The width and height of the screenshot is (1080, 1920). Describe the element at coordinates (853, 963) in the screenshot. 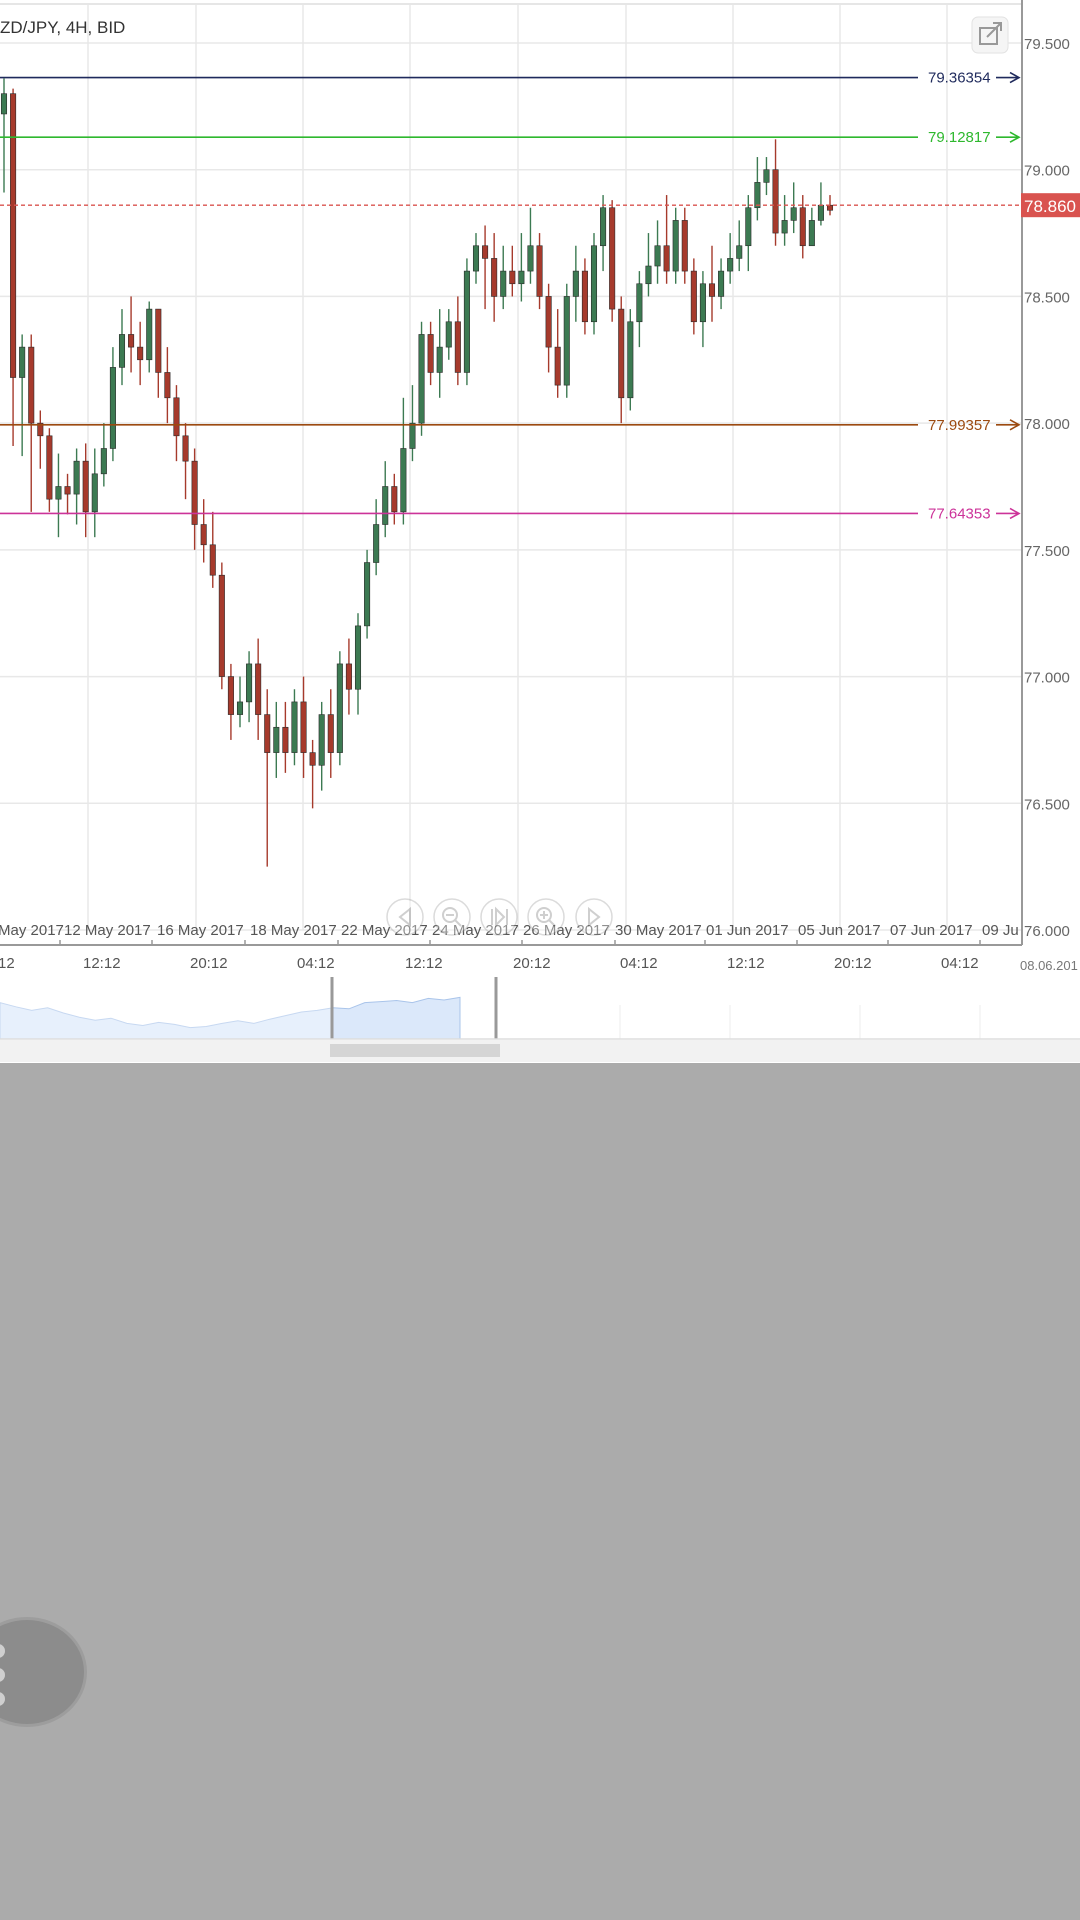

I see `x-time-label: 20:12` at that location.